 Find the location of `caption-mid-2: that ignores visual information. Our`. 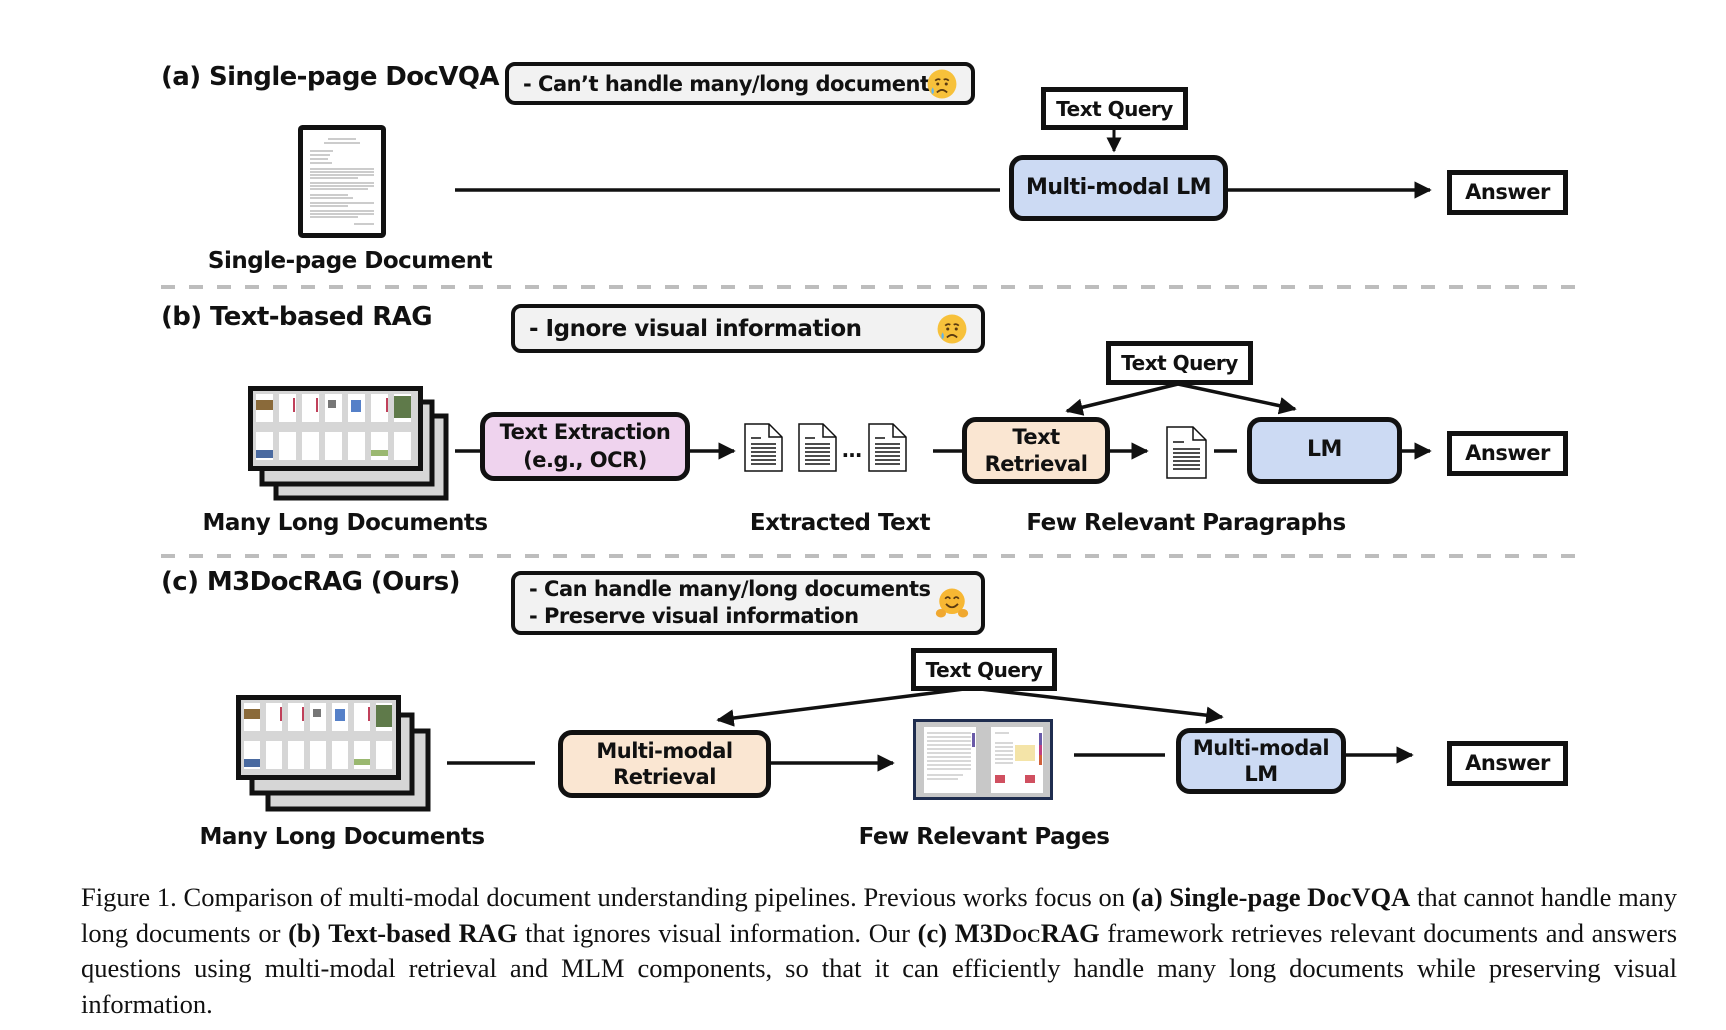

caption-mid-2: that ignores visual information. Our is located at coordinates (717, 932).